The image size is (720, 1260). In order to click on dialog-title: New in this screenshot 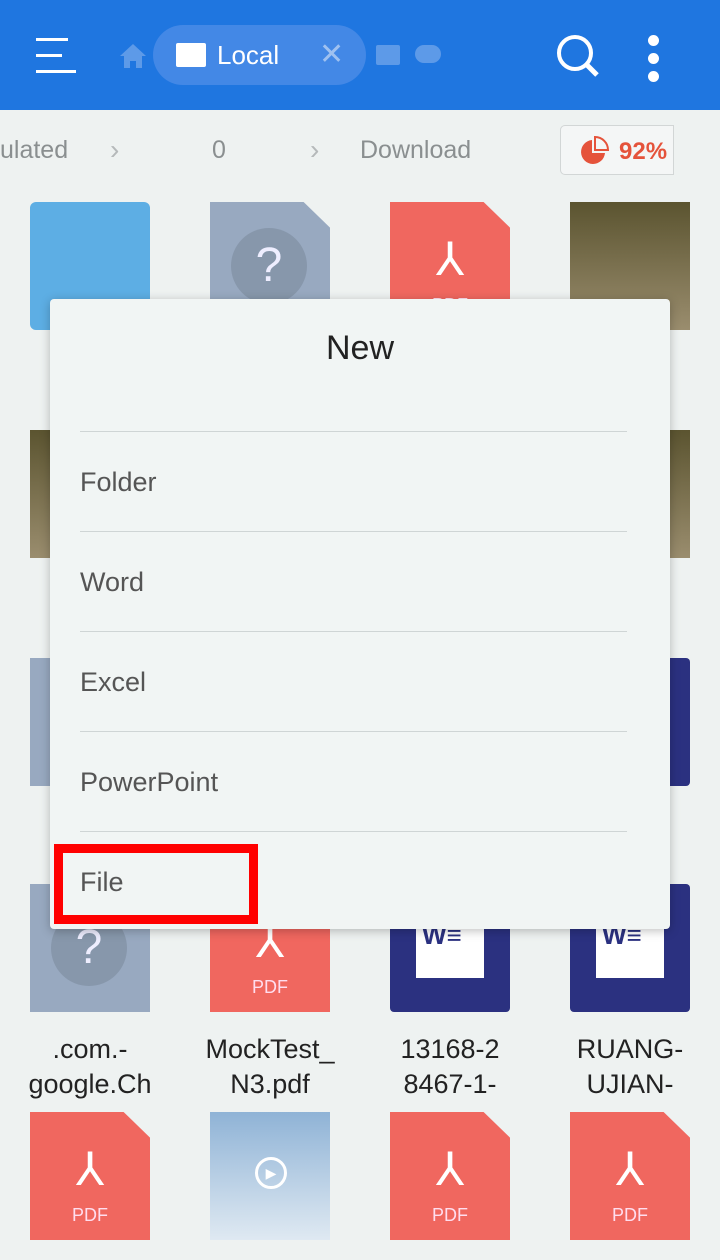, I will do `click(360, 348)`.